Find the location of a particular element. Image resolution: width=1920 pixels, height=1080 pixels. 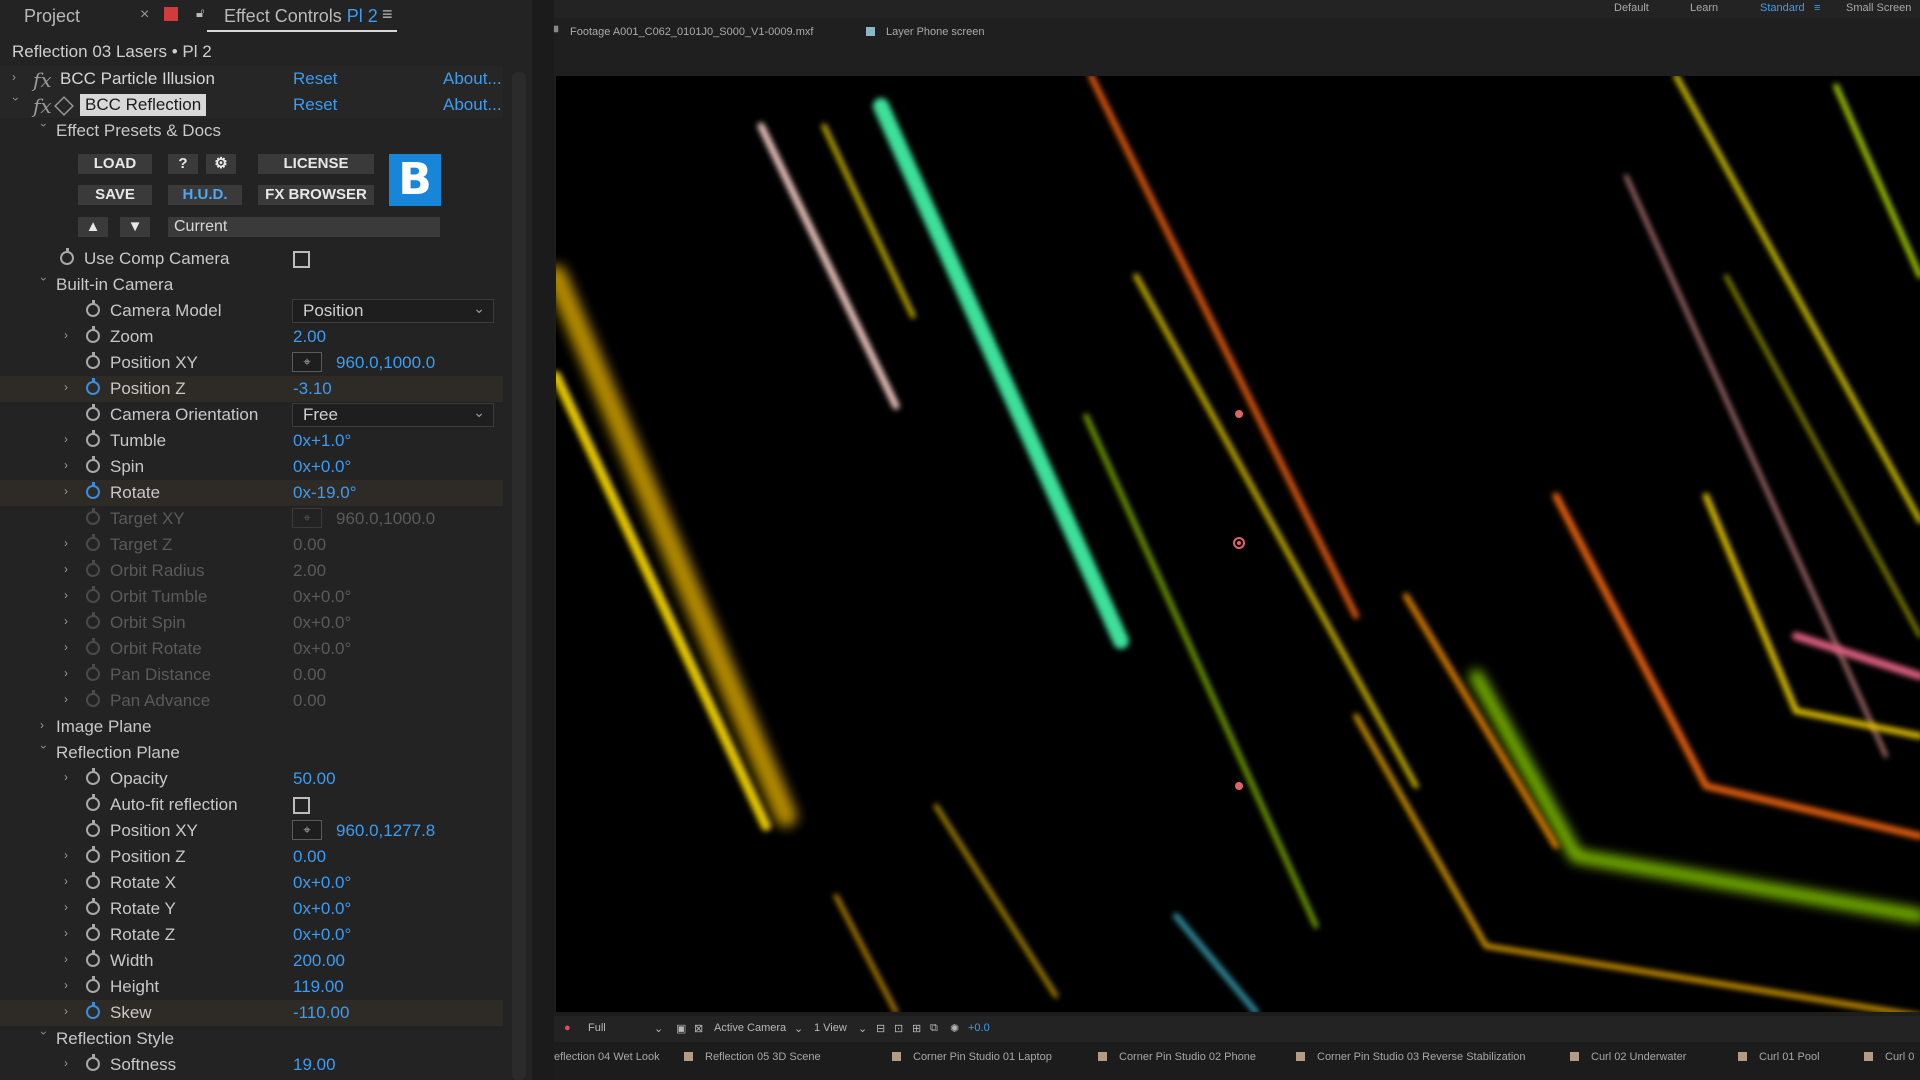

prop-value: 0.00 is located at coordinates (309, 857).